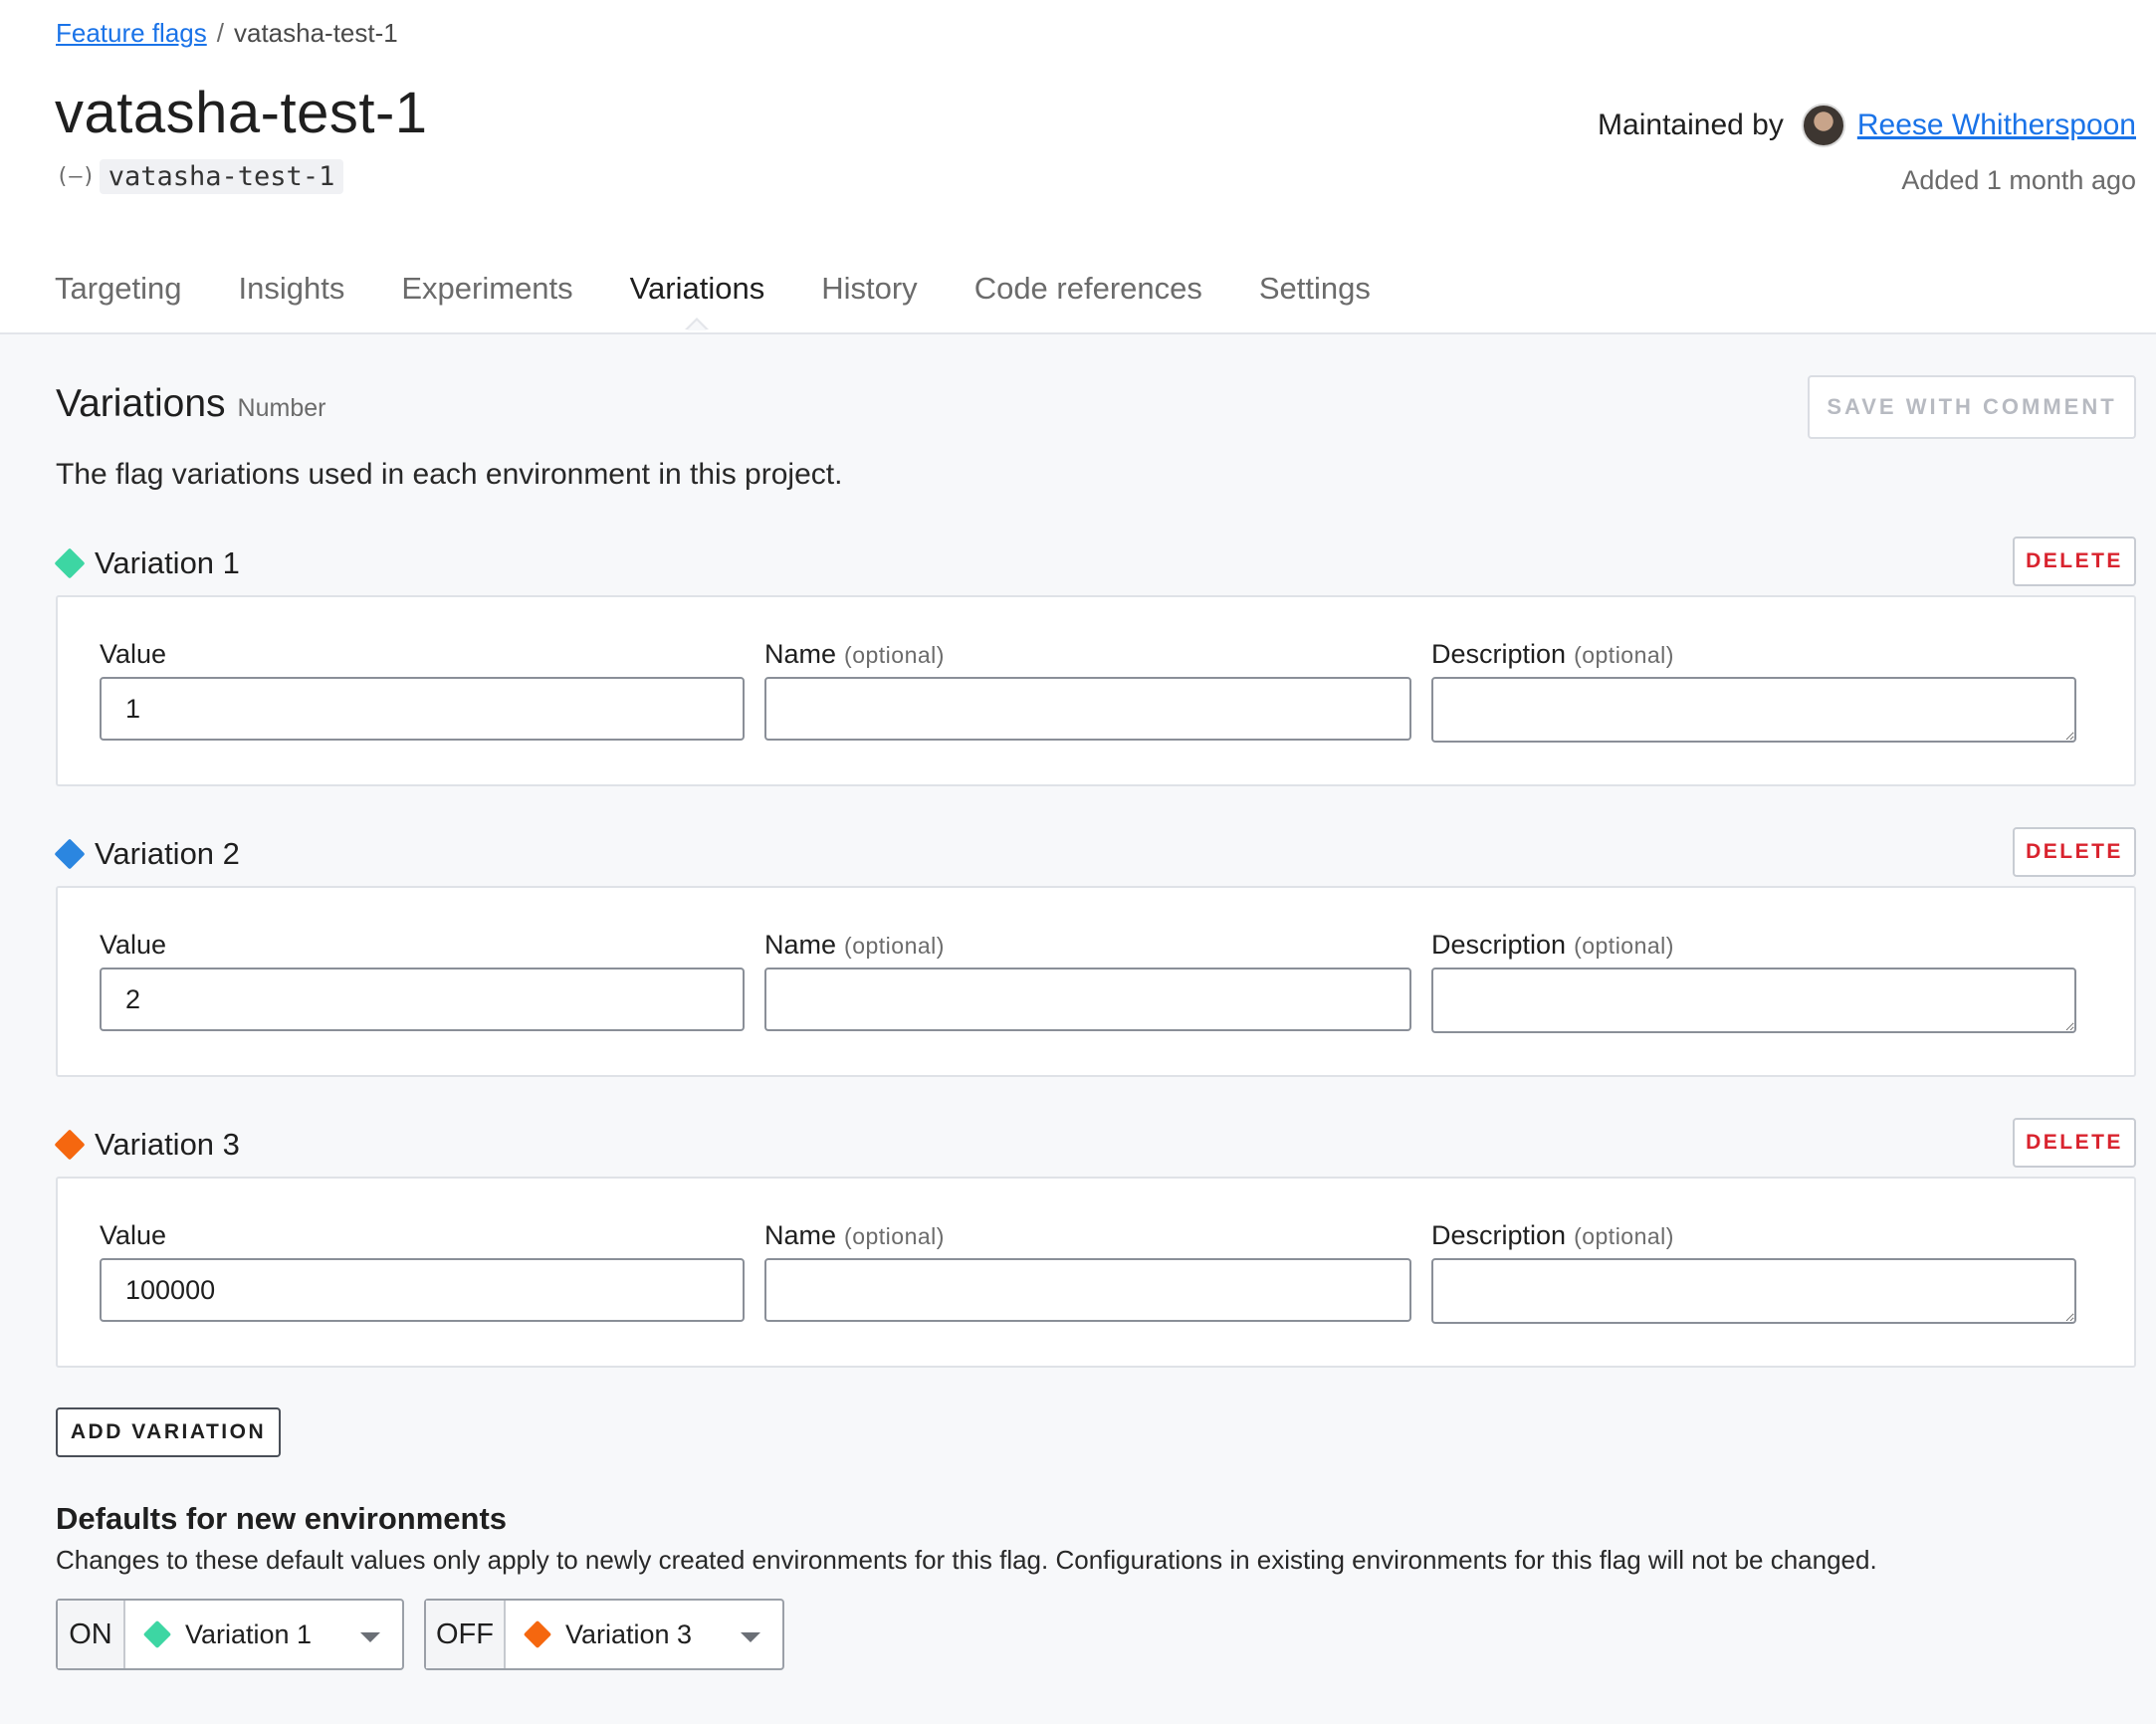 The image size is (2156, 1724). What do you see at coordinates (1753, 710) in the screenshot?
I see `variation-1-description-input` at bounding box center [1753, 710].